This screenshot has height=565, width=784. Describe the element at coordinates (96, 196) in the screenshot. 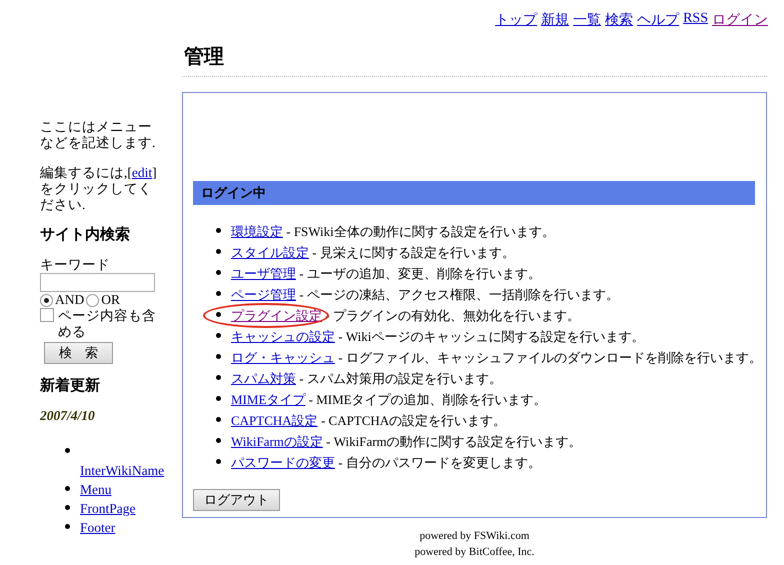

I see `edit-instruction: をクリックしてください.` at that location.